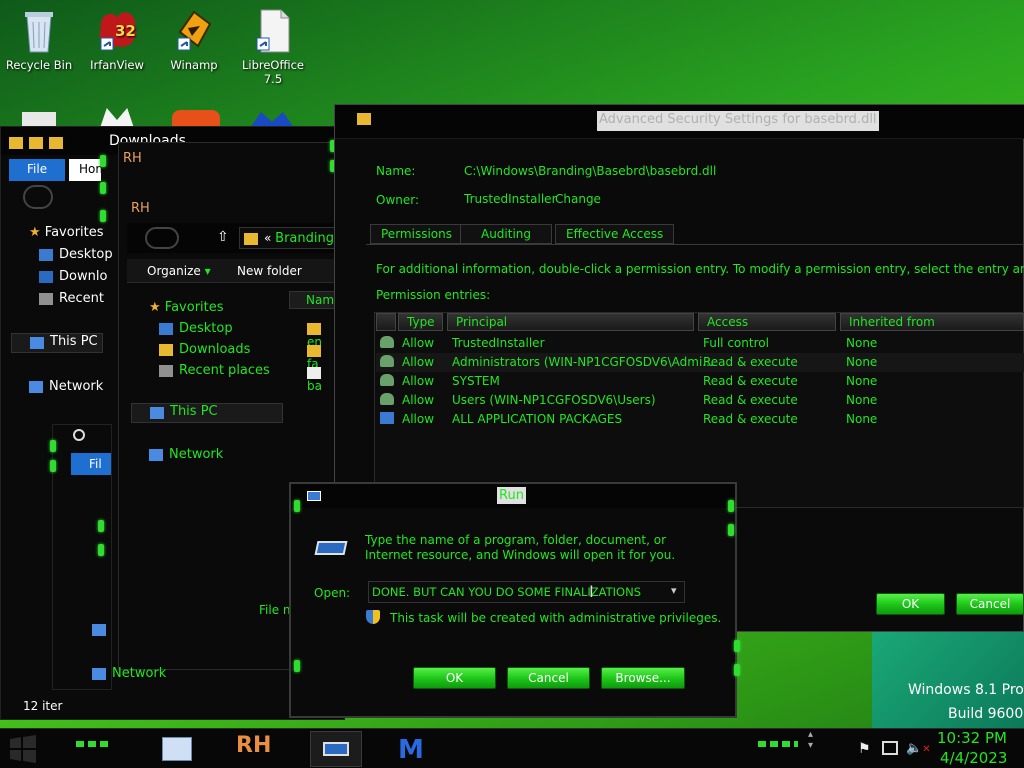  What do you see at coordinates (140, 208) in the screenshot?
I see `rh-logo: RH` at bounding box center [140, 208].